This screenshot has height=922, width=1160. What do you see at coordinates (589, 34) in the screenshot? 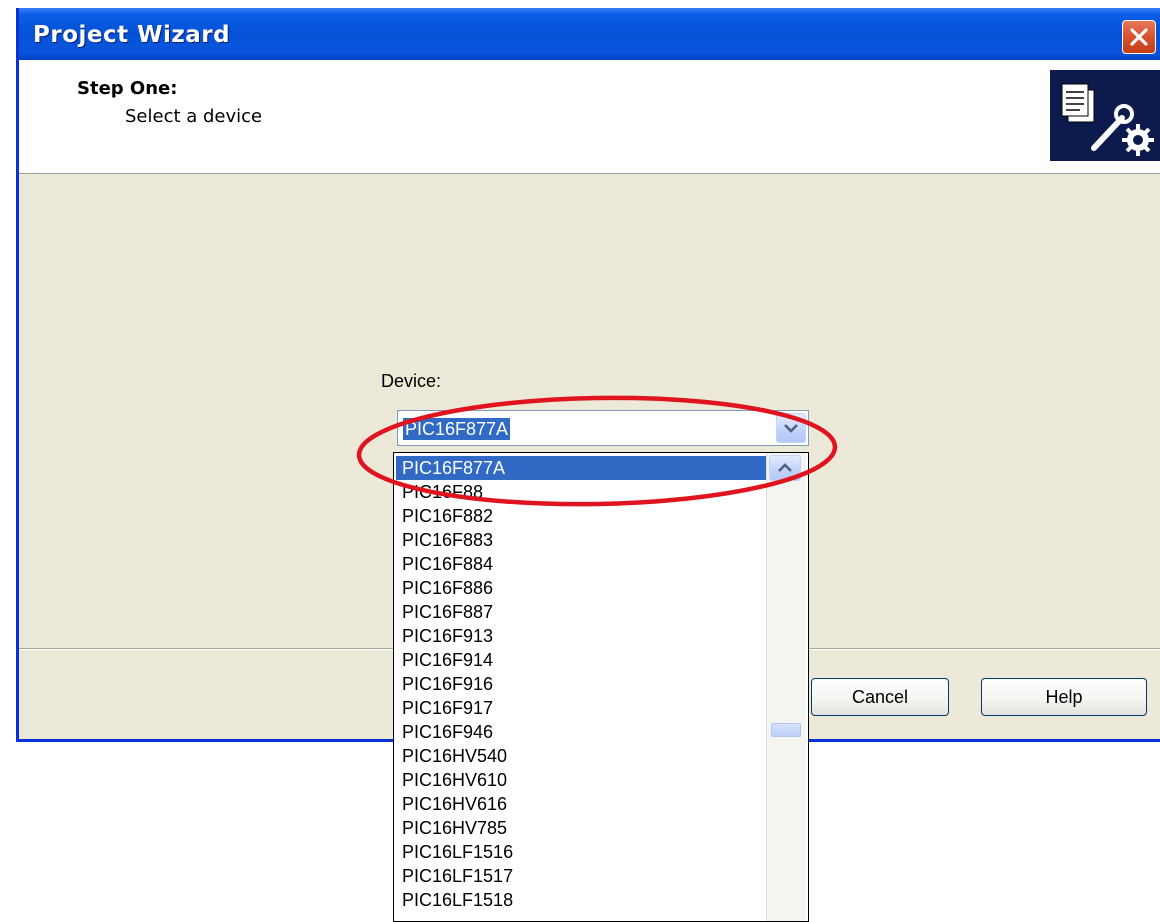
I see `title-bar: Project Wizard` at bounding box center [589, 34].